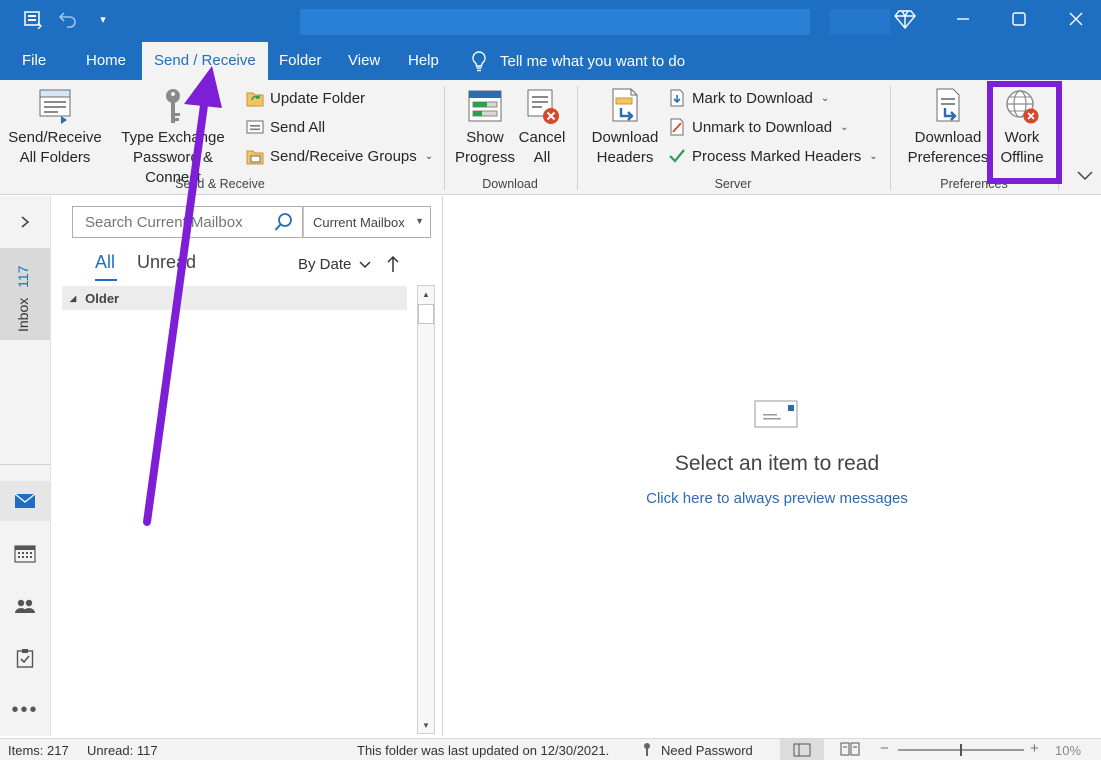 The width and height of the screenshot is (1101, 760). I want to click on tab-help: Help, so click(423, 61).